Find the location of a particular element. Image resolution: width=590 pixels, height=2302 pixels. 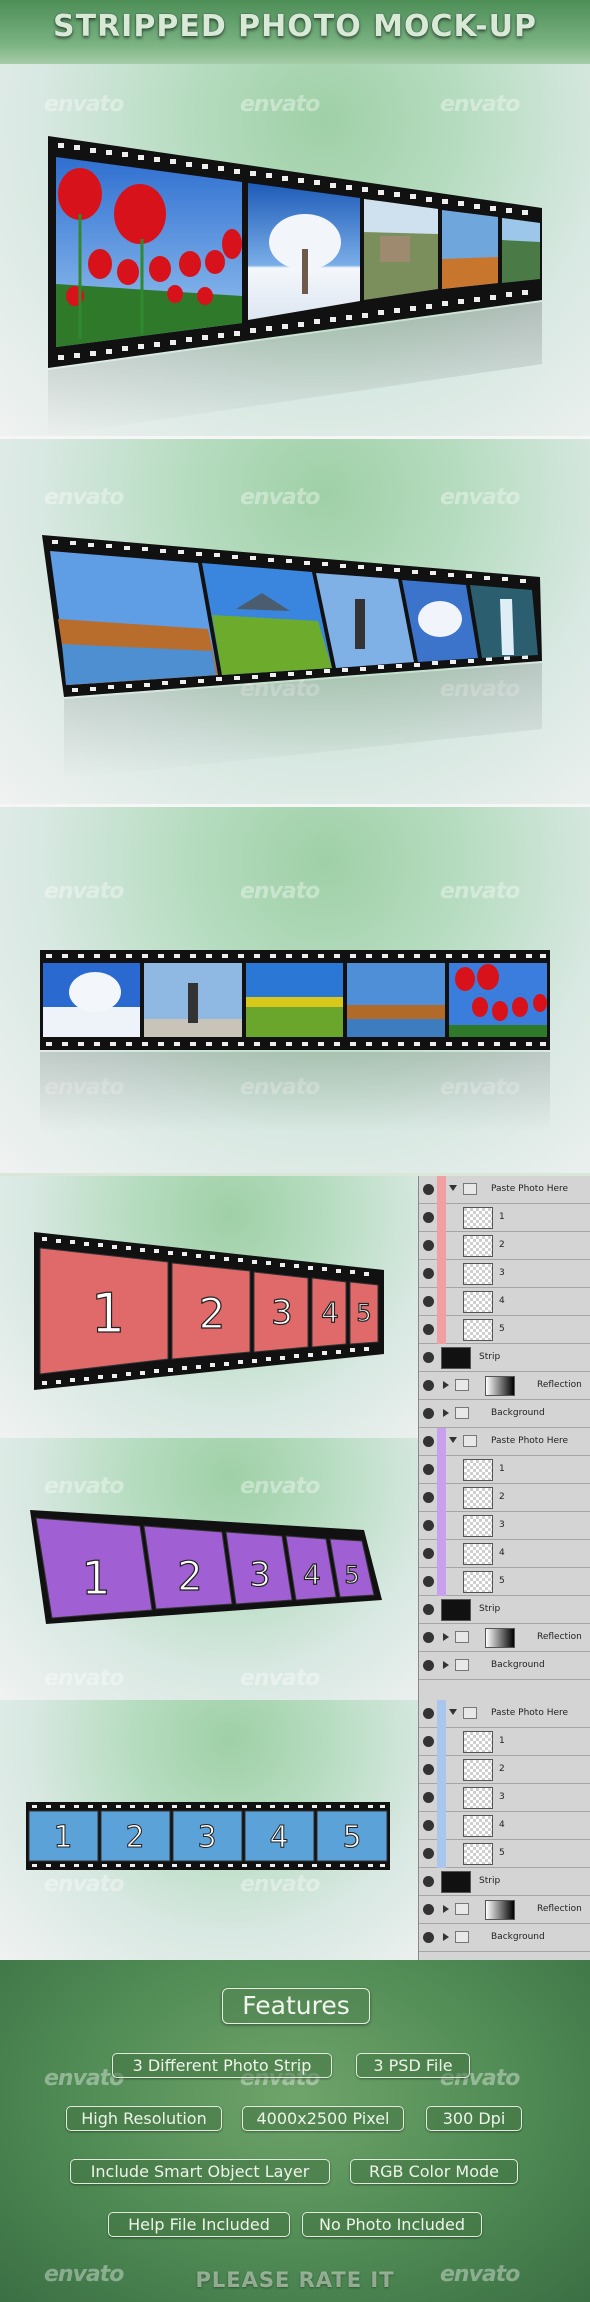

features-title: Features is located at coordinates (296, 2006).